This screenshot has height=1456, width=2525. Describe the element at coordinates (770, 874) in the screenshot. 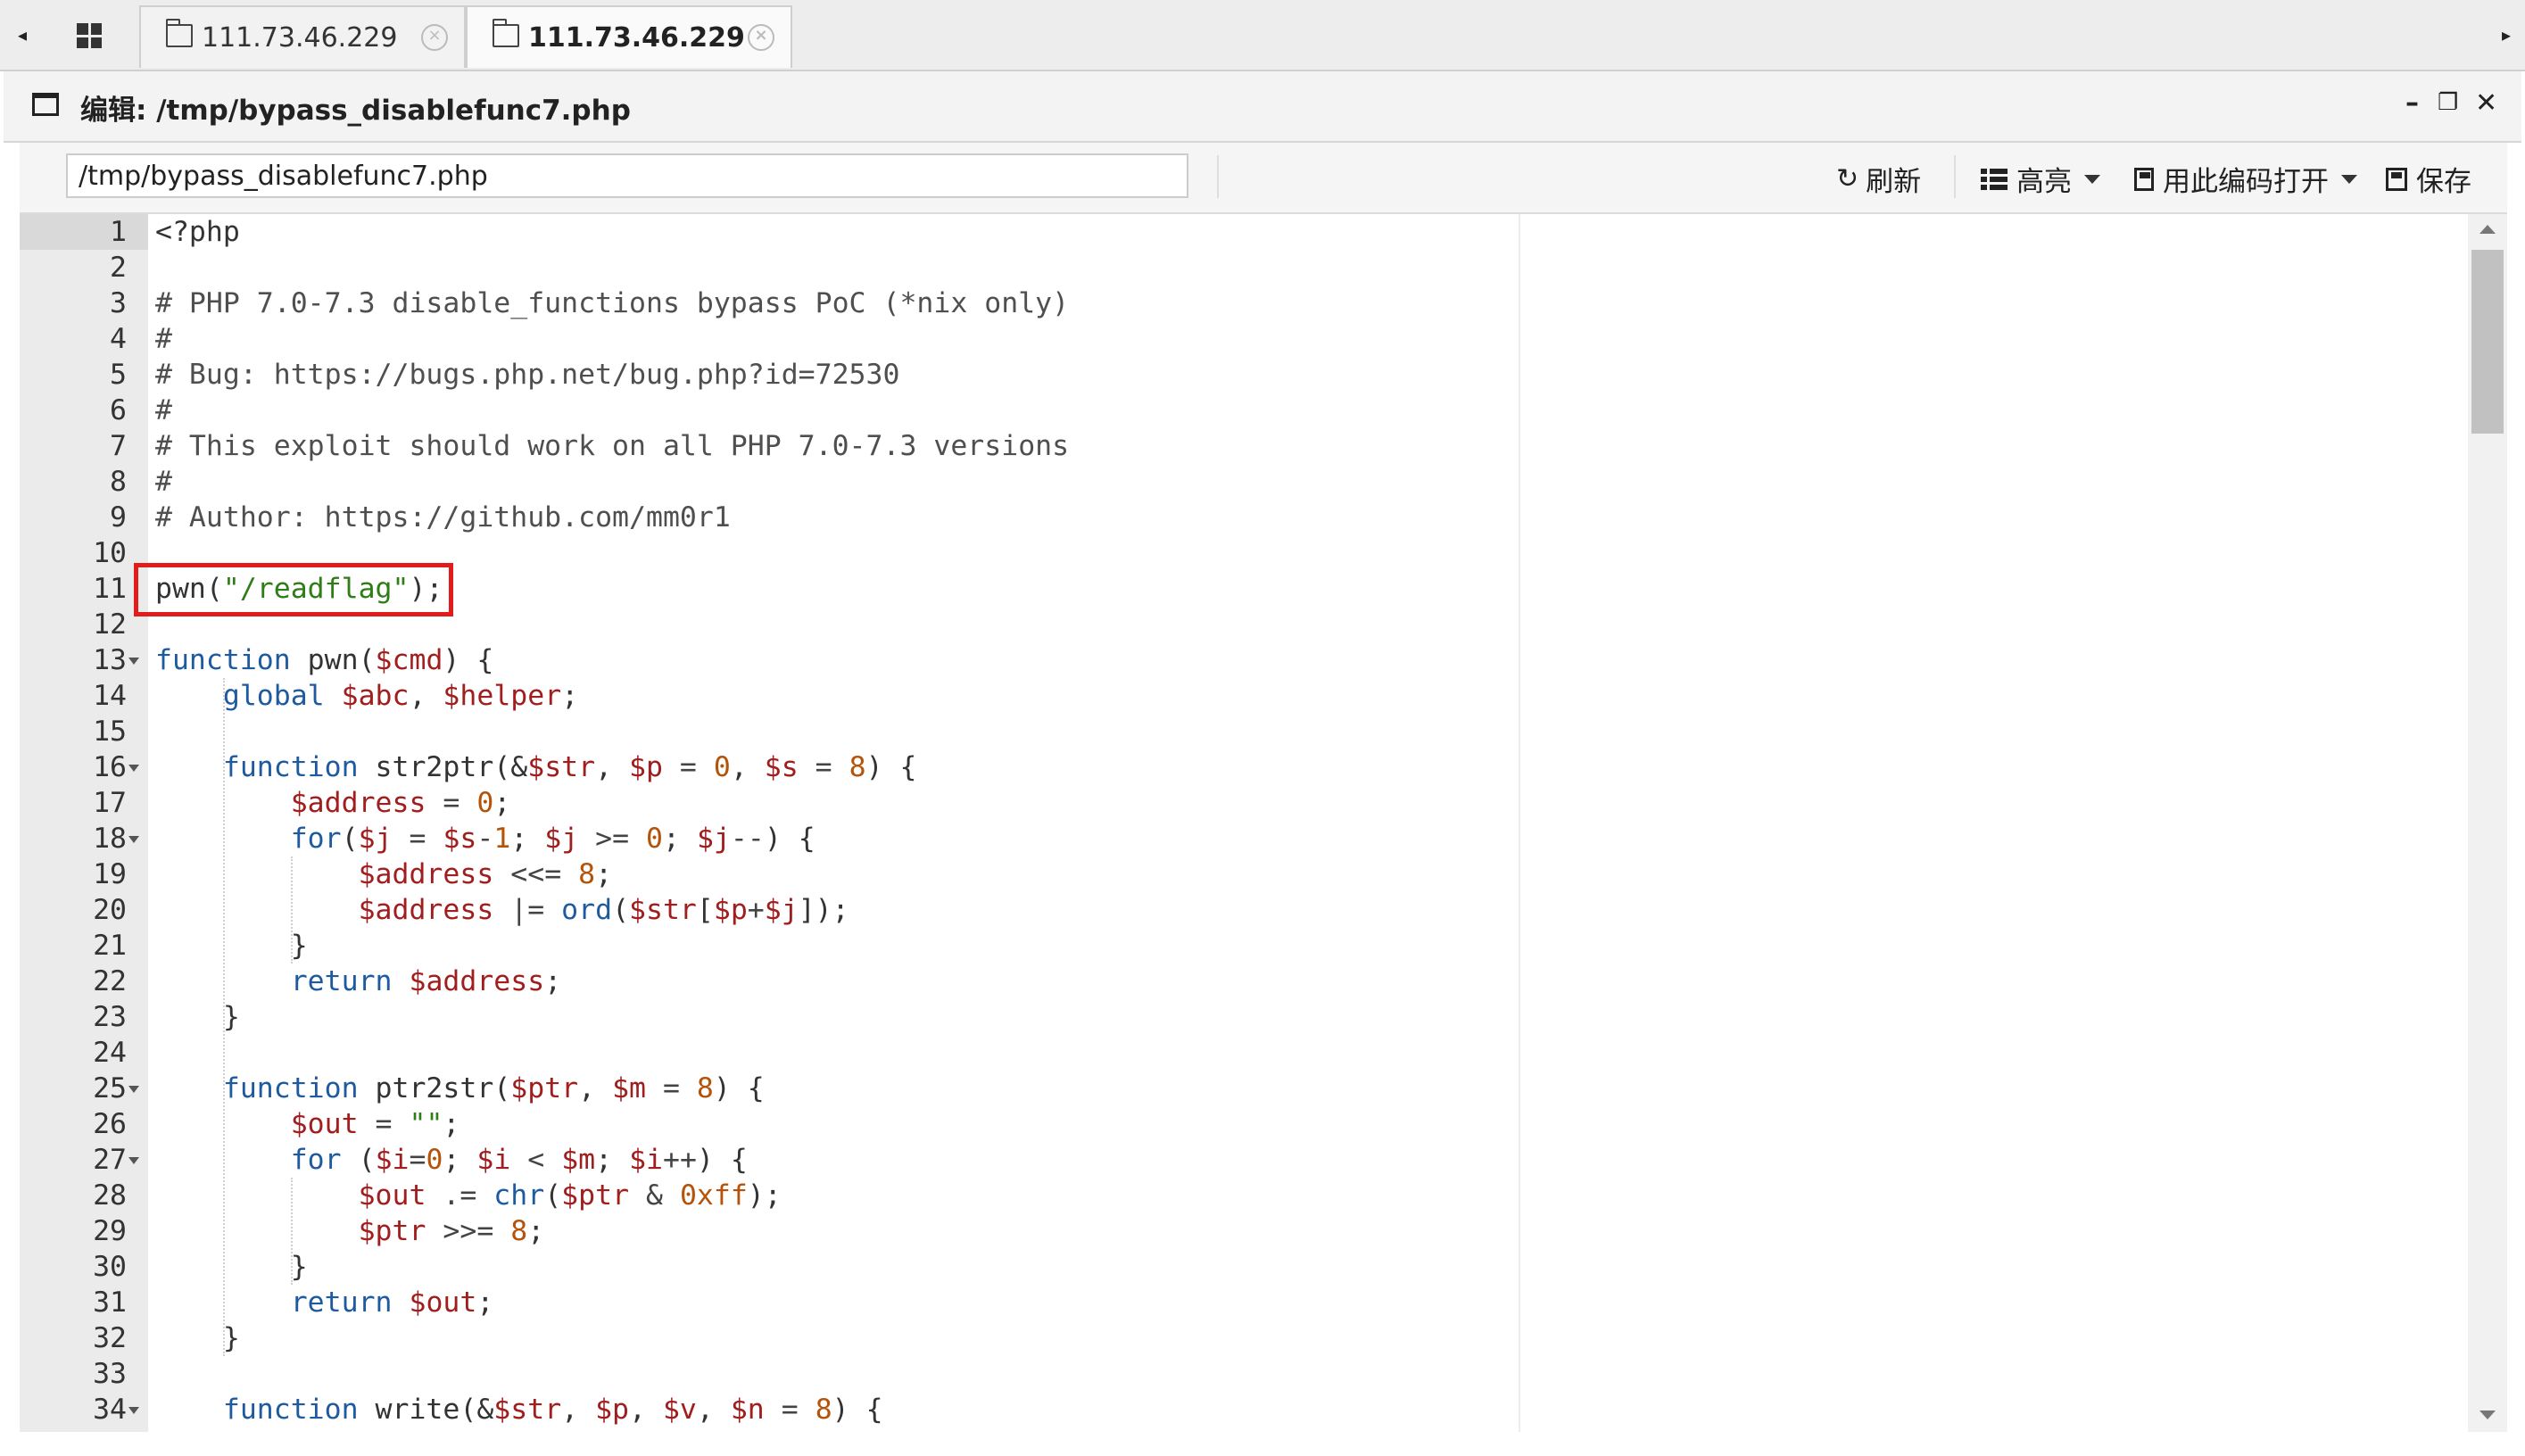

I see `code-line: 19 $address <<= 8;` at that location.